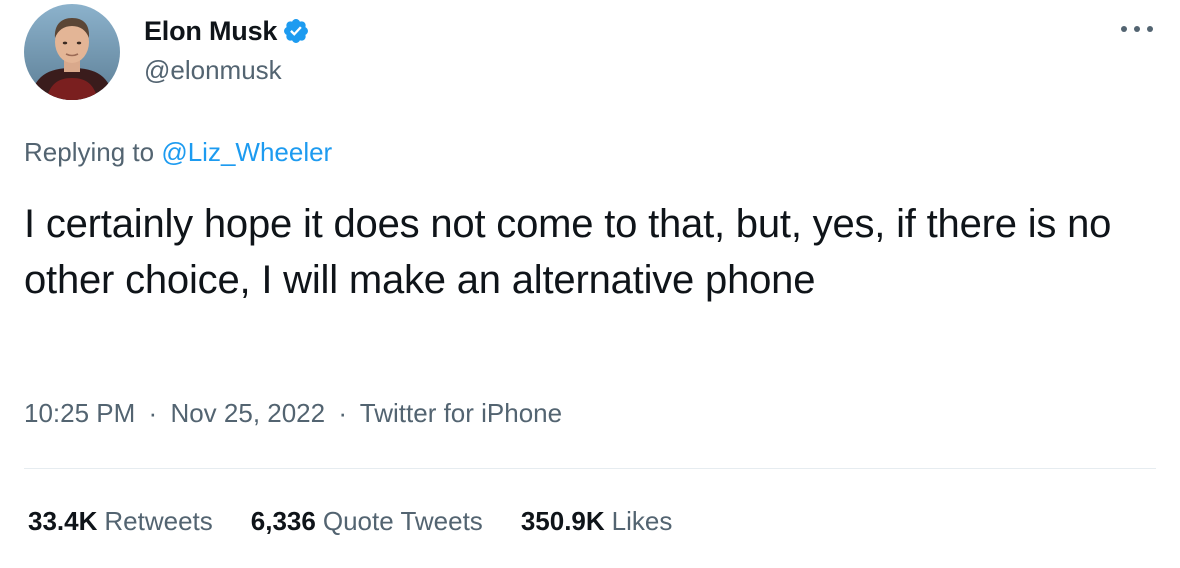 The height and width of the screenshot is (568, 1180). Describe the element at coordinates (213, 70) in the screenshot. I see `author-handle: @elonmusk` at that location.